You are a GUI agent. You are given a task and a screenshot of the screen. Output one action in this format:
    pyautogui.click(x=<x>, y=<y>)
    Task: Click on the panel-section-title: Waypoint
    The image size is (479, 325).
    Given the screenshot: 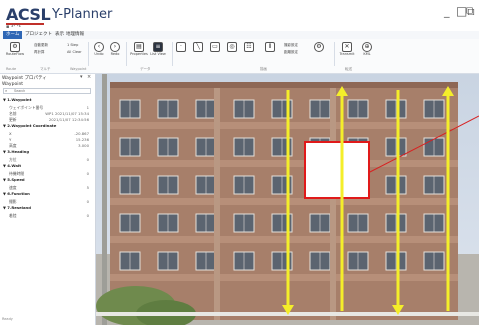 What is the action you would take?
    pyautogui.click(x=13, y=84)
    